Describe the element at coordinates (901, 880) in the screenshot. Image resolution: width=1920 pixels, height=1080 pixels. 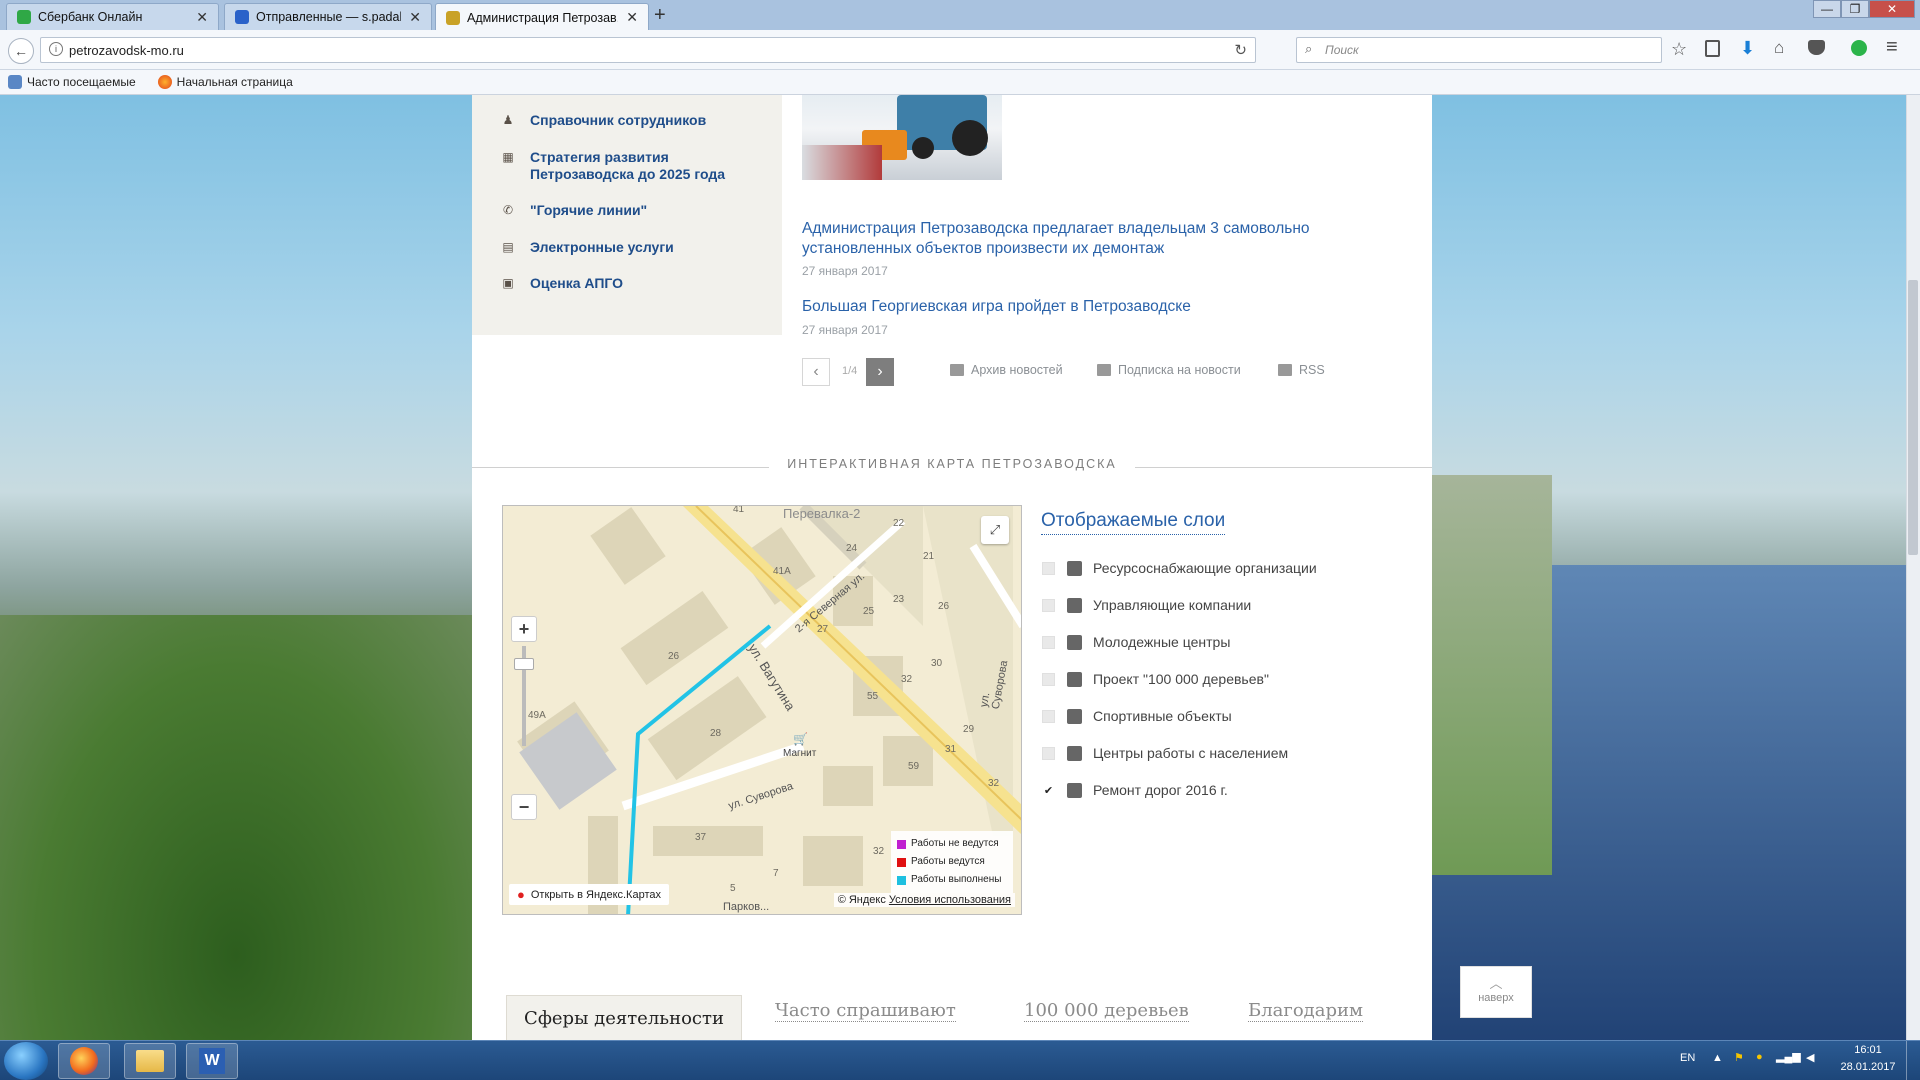
I see `legend-swatch` at that location.